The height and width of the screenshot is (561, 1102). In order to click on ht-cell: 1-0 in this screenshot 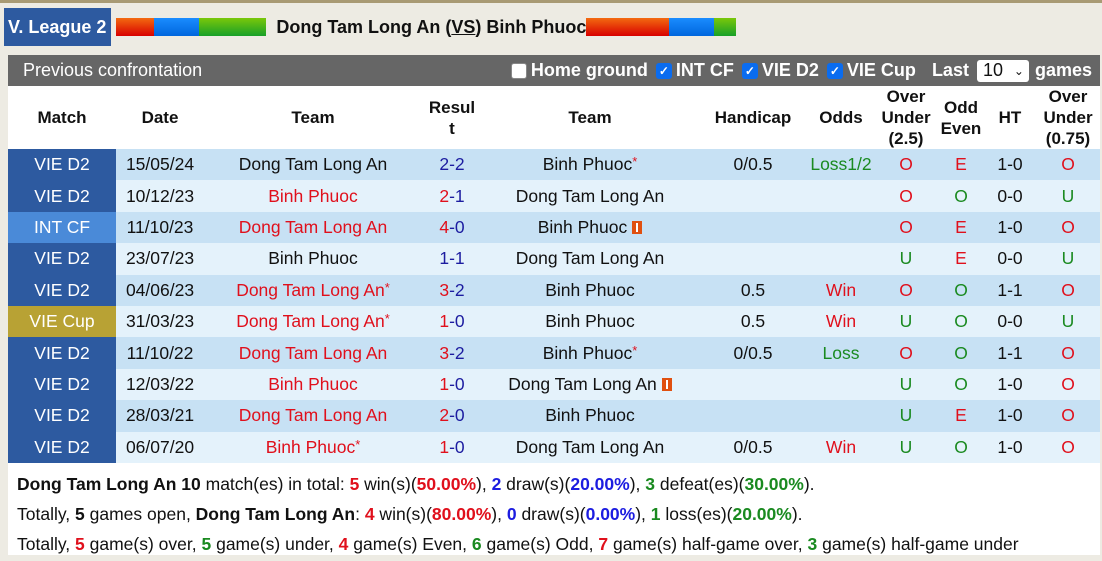, I will do `click(1010, 227)`.